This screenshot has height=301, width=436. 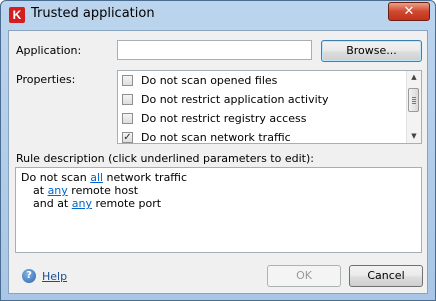 I want to click on title-bar: K Trusted application ✕, so click(x=218, y=15).